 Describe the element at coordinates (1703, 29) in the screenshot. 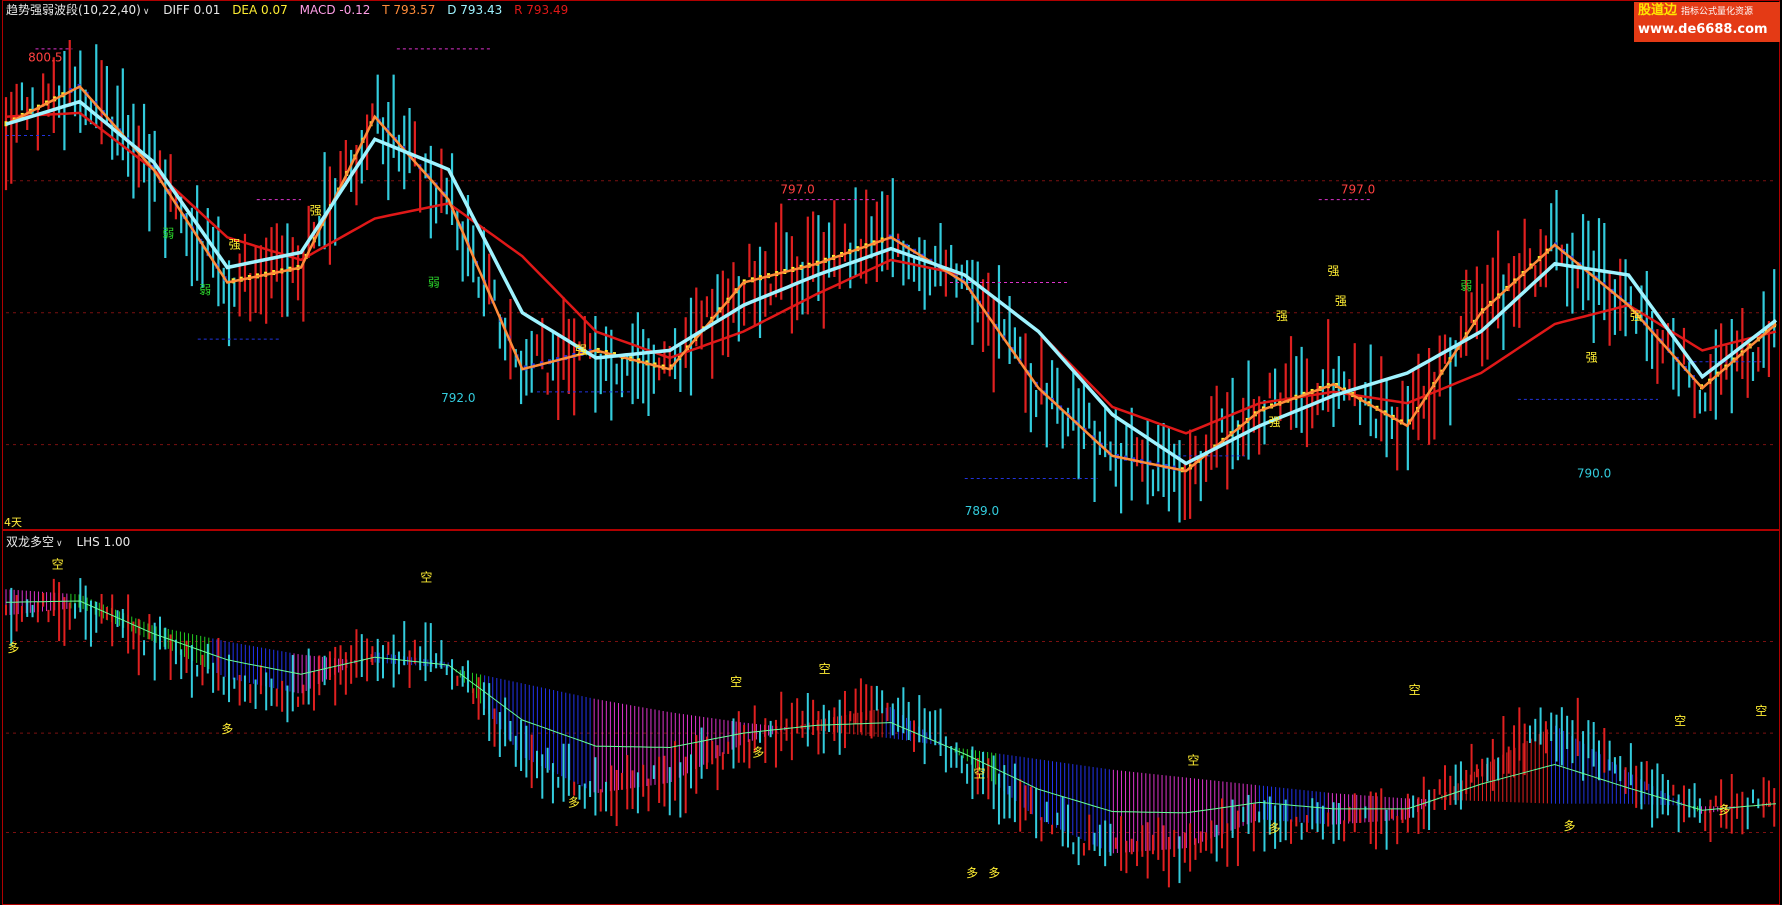

I see `logo-url: www.de6688.com` at that location.